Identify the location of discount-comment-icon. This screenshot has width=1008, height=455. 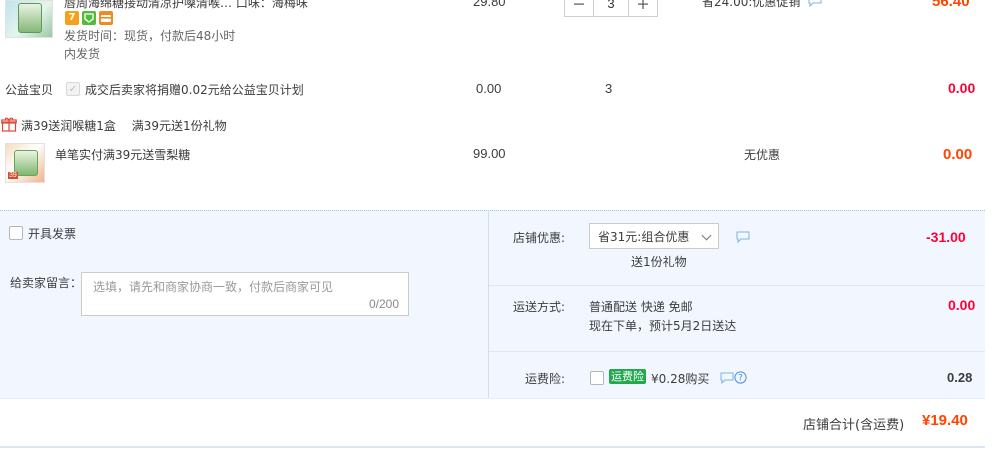
(815, 5).